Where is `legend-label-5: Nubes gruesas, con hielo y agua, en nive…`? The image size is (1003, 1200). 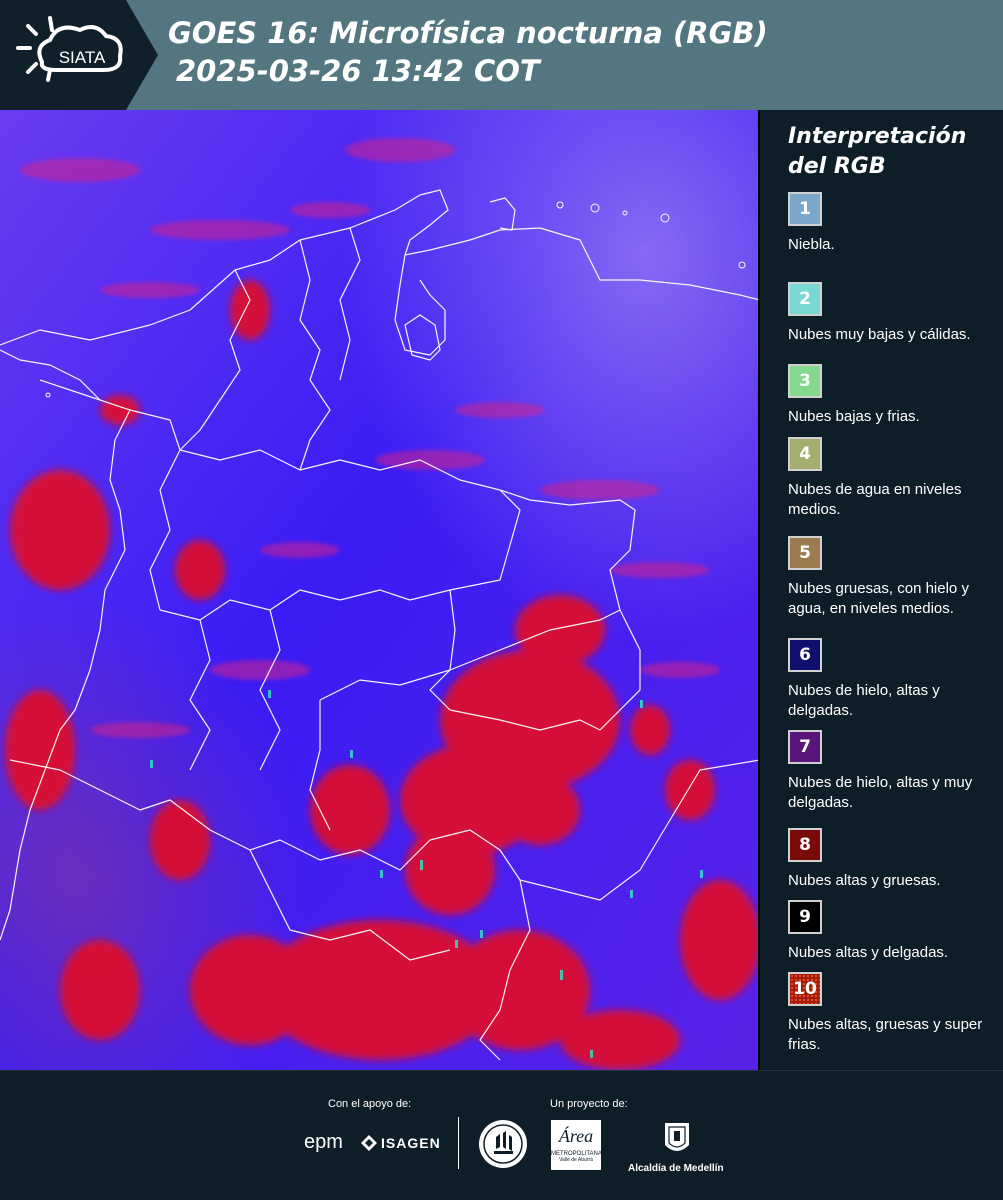 legend-label-5: Nubes gruesas, con hielo y agua, en nive… is located at coordinates (878, 598).